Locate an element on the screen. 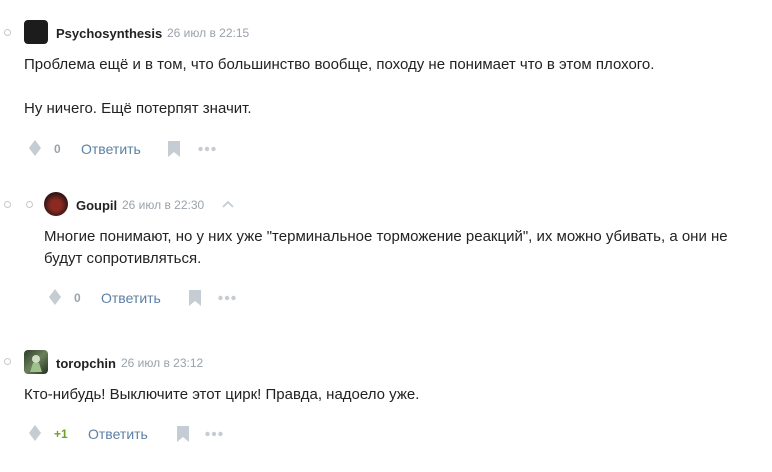 Image resolution: width=772 pixels, height=472 pixels. comment-text-line: будут сопротивляться. is located at coordinates (123, 258).